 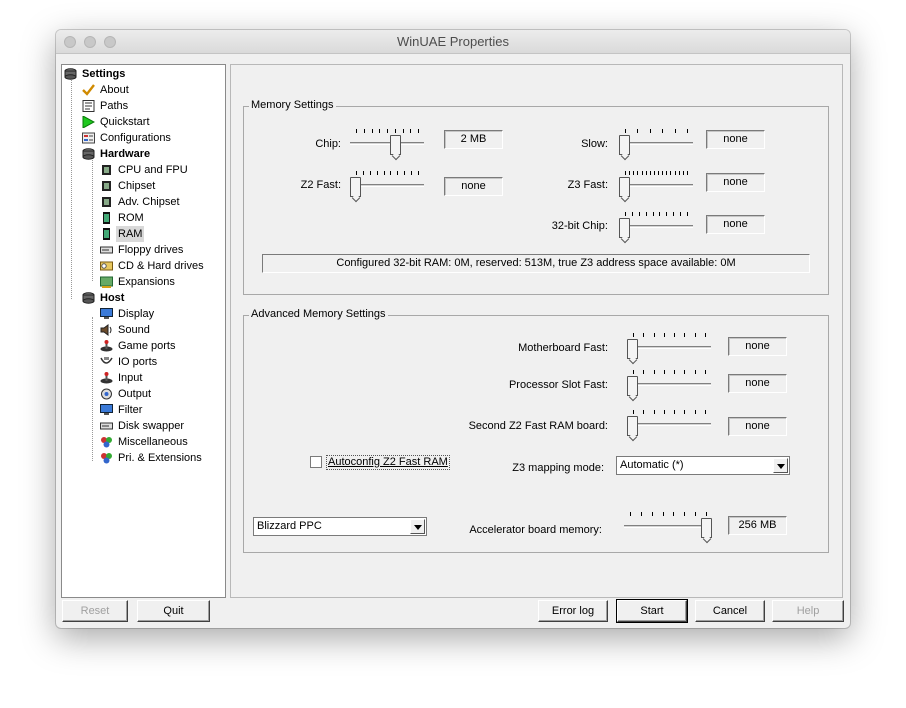 What do you see at coordinates (730, 611) in the screenshot?
I see `cancel-button: Cancel` at bounding box center [730, 611].